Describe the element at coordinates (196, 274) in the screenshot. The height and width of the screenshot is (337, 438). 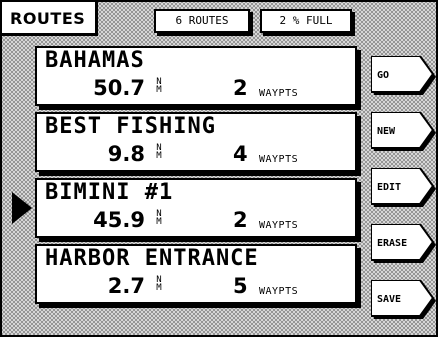
I see `route-item-harbor-entrance: HARBOR ENTRANCE 2.7 NM 5 WAYPTS` at that location.